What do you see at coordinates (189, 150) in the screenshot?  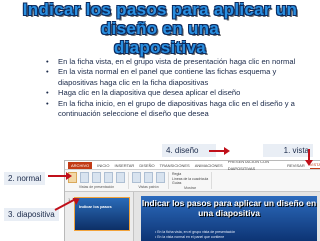 I see `callout-design: 4. diseño` at bounding box center [189, 150].